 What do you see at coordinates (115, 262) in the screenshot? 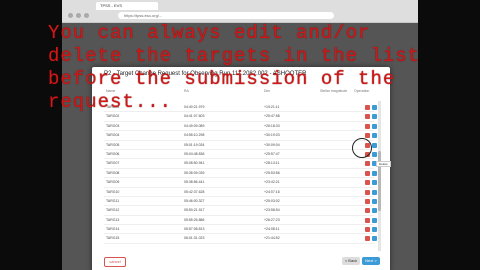
I see `cancel-button: cancel` at bounding box center [115, 262].